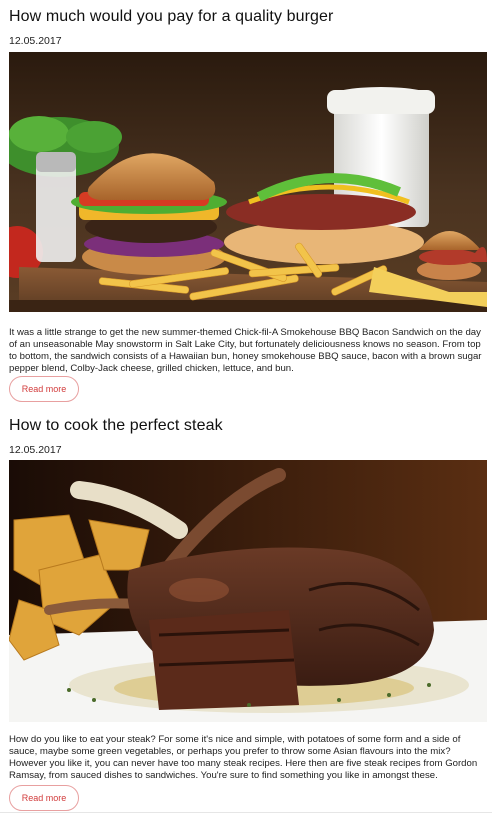 The image size is (492, 813). Describe the element at coordinates (116, 426) in the screenshot. I see `article-title: How to cook the perfect steak` at that location.